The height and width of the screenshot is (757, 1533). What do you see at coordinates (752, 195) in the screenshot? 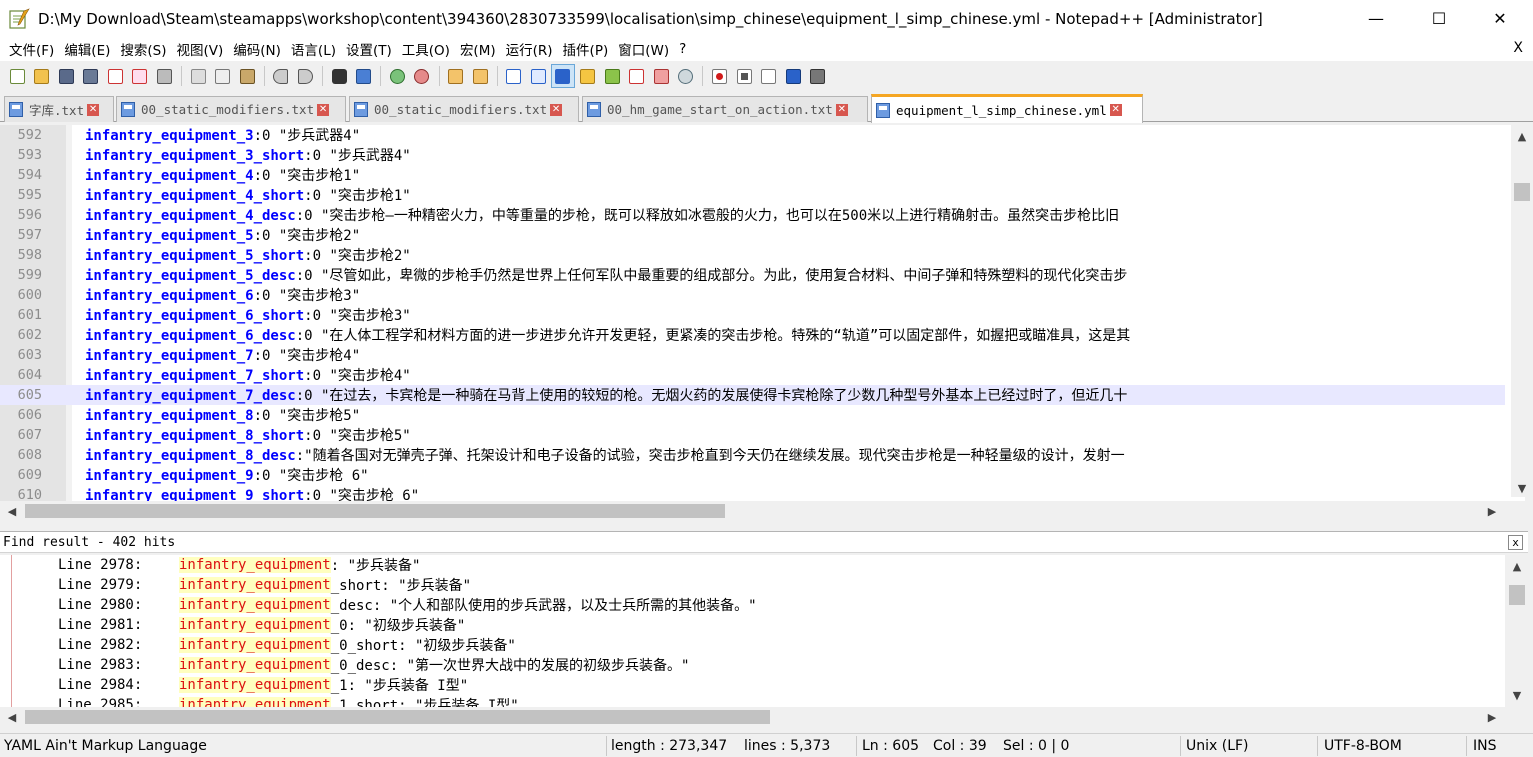
I see `code-line: 595 infantry_equipment_4_short:0 "突击步枪1"` at bounding box center [752, 195].